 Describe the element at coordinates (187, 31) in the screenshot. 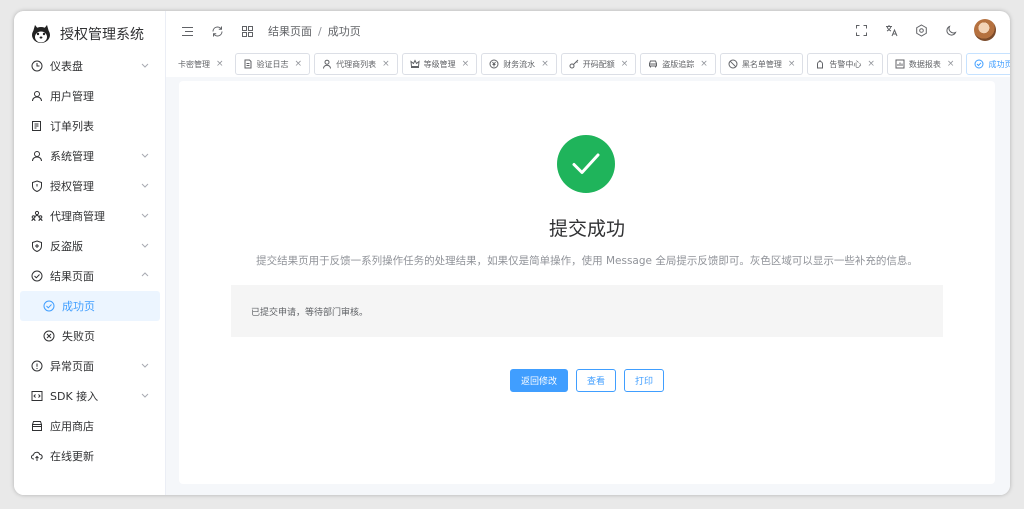

I see `menu-fold-icon` at that location.